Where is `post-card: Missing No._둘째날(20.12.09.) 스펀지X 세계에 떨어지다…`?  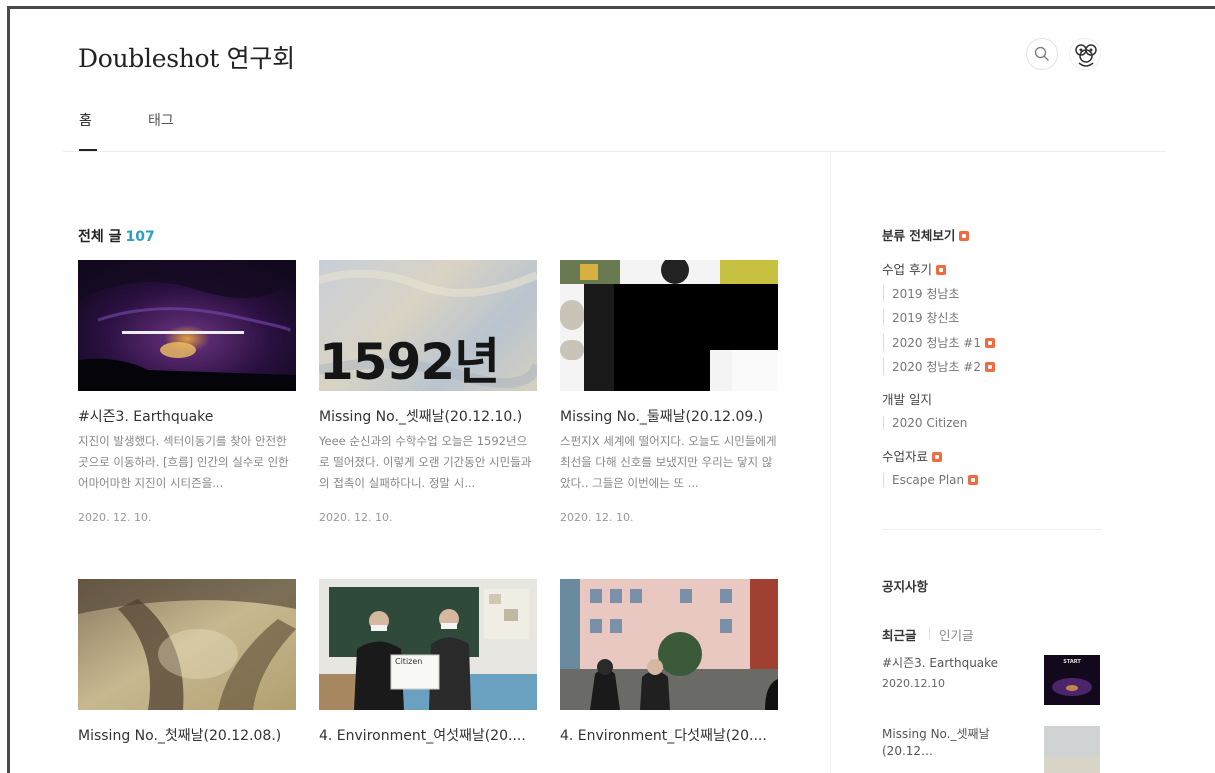 post-card: Missing No._둘째날(20.12.09.) 스펀지X 세계에 떨어지다… is located at coordinates (670, 392).